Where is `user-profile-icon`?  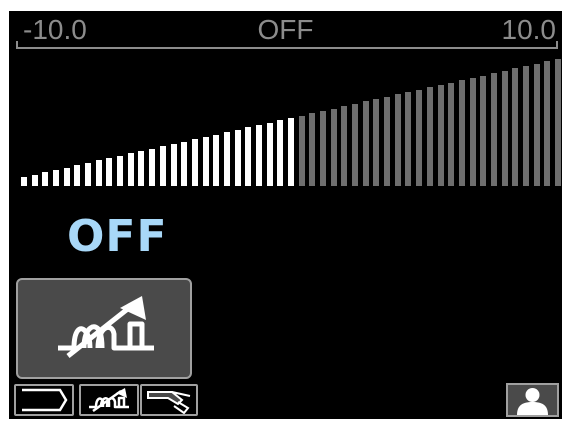
user-profile-icon is located at coordinates (532, 401).